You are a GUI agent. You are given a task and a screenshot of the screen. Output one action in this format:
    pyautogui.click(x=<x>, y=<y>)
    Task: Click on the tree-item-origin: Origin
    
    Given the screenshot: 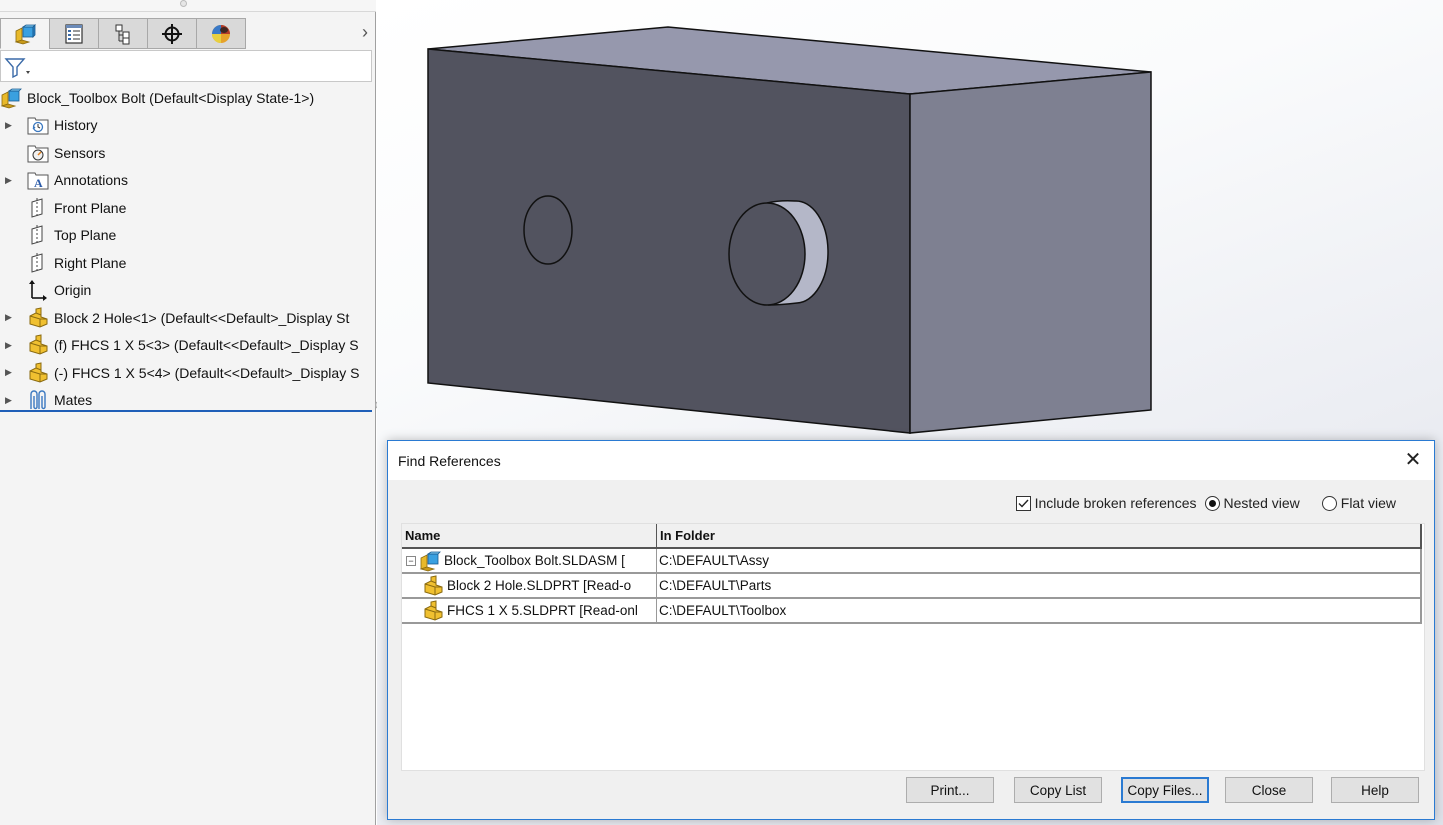 What is the action you would take?
    pyautogui.click(x=187, y=291)
    